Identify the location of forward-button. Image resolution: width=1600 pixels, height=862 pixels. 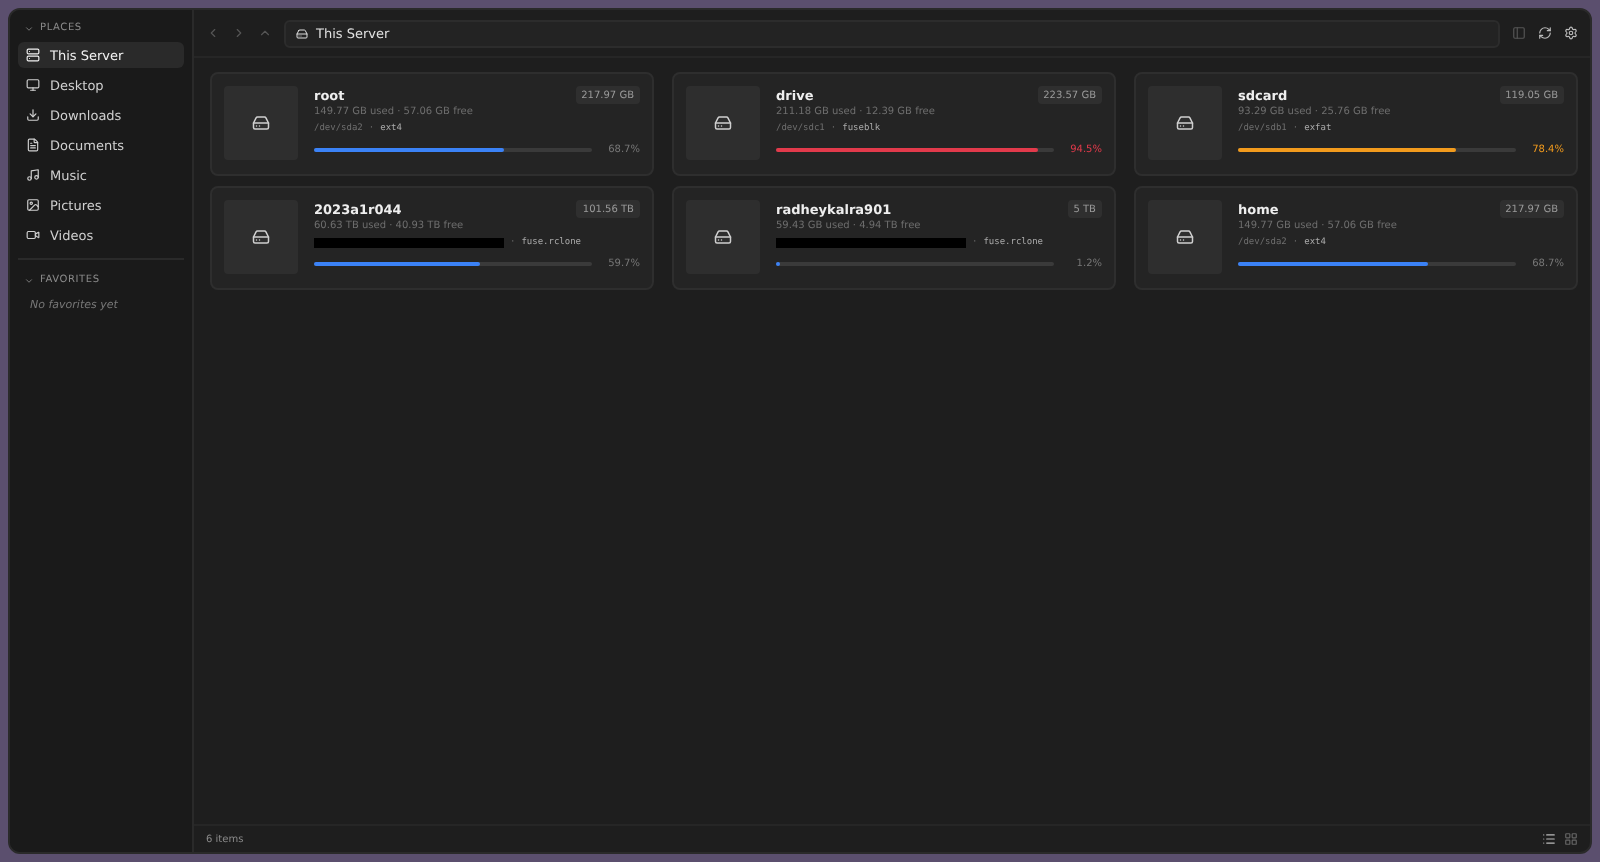
(239, 33).